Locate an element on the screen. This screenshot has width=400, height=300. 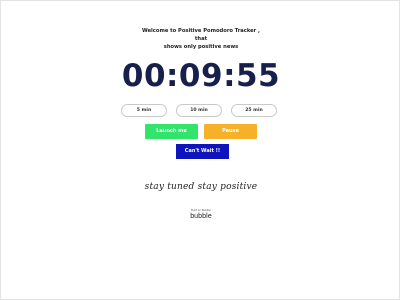
badge-bubble-logo: bubble is located at coordinates (201, 216).